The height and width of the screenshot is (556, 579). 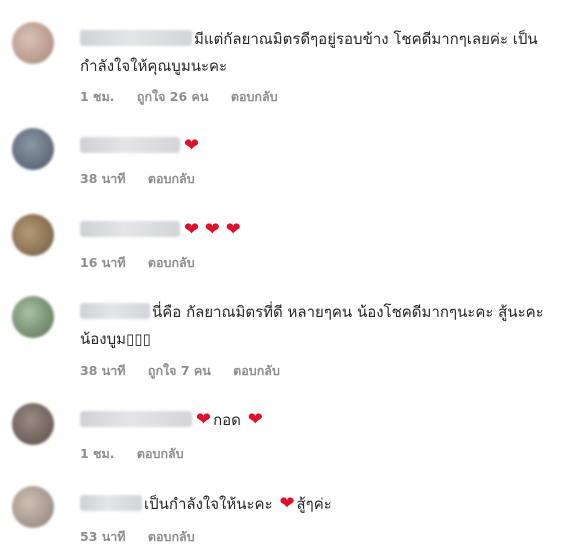 What do you see at coordinates (227, 420) in the screenshot?
I see `comment-text: กอด` at bounding box center [227, 420].